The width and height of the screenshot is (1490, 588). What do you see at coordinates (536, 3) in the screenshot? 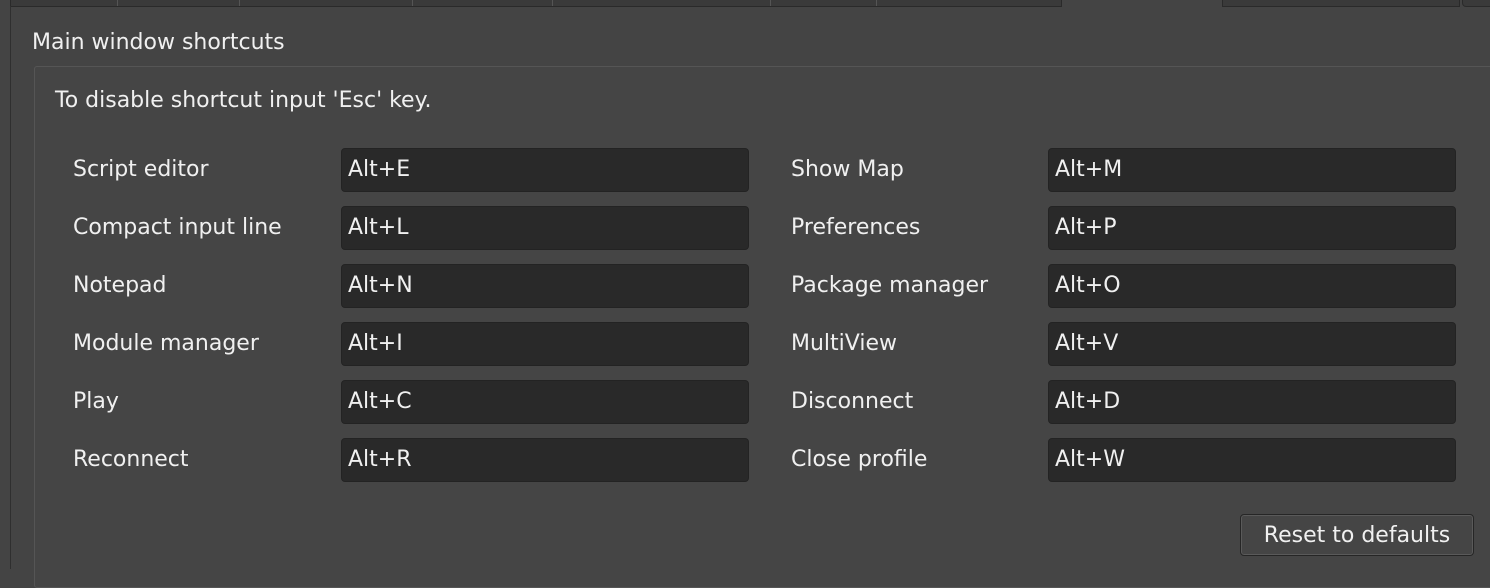
I see `tab-bar` at bounding box center [536, 3].